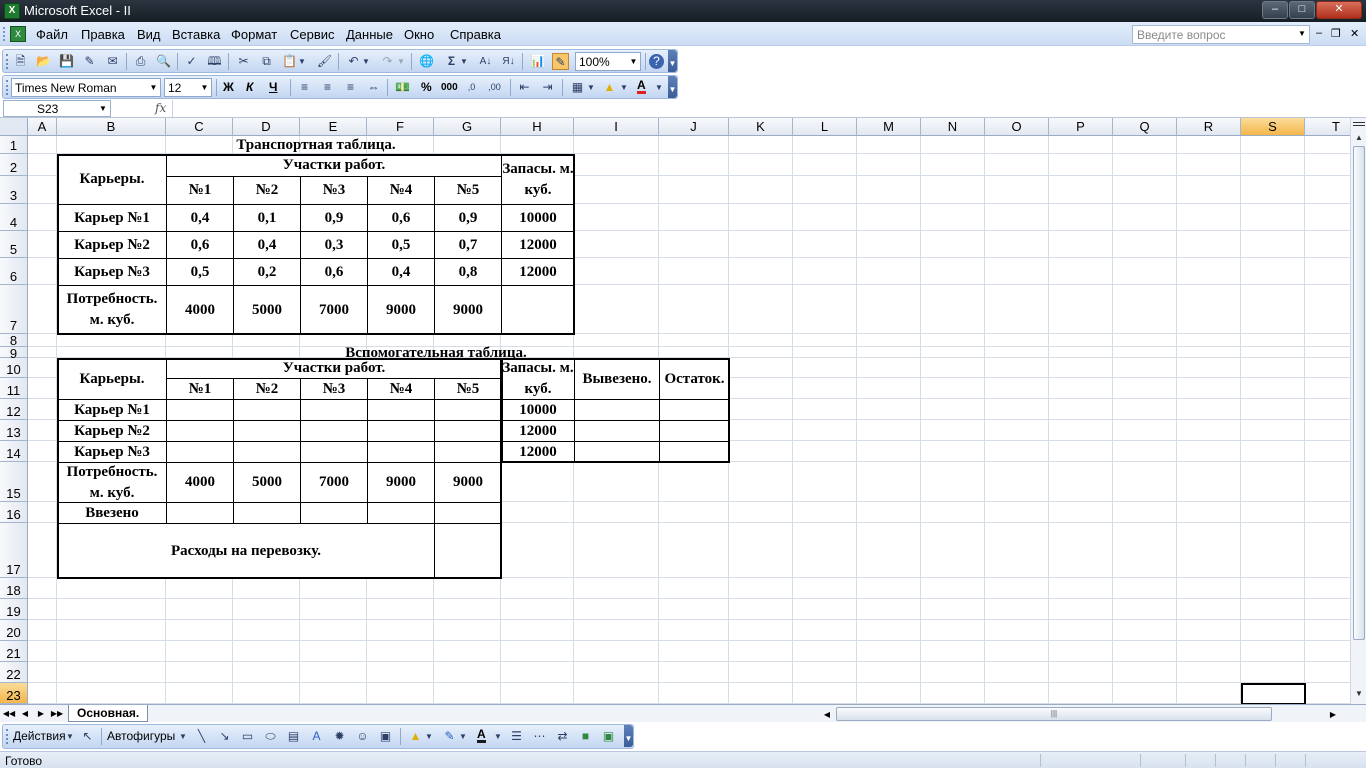 The width and height of the screenshot is (1366, 768). Describe the element at coordinates (1273, 693) in the screenshot. I see `active-cell-selection` at that location.